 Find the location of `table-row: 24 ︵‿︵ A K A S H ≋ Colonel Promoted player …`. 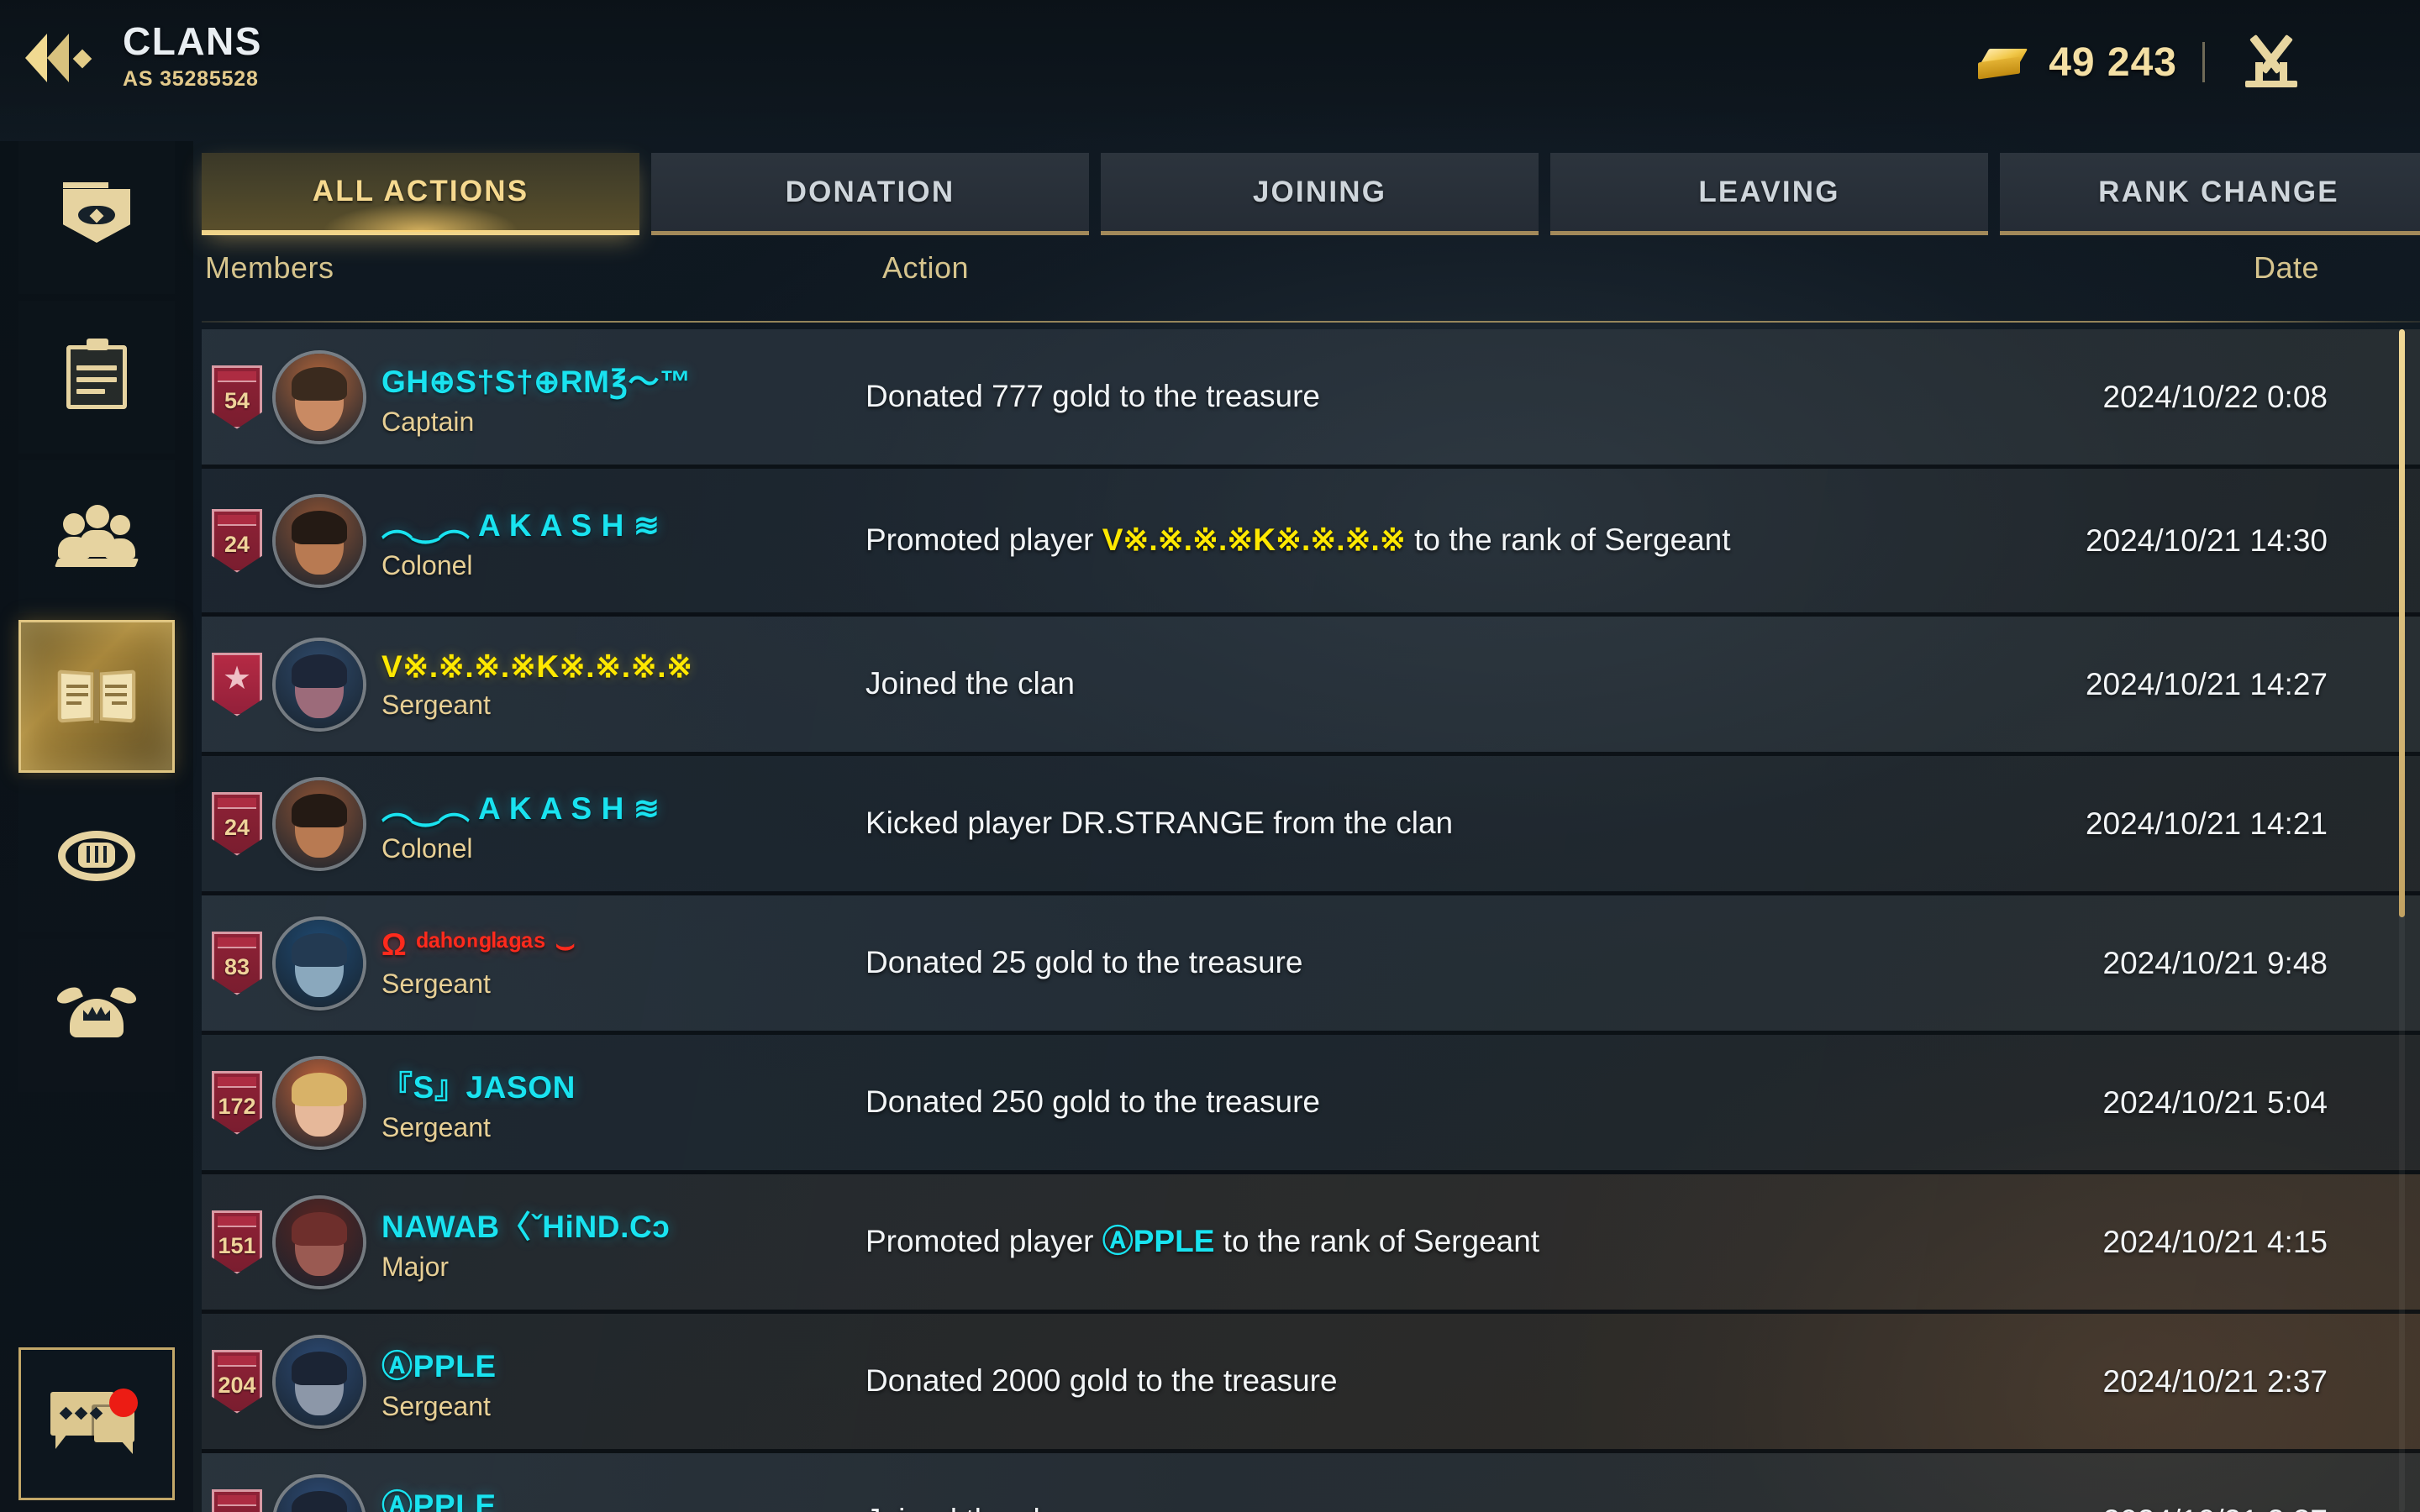

table-row: 24 ︵‿︵ A K A S H ≋ Colonel Promoted player … is located at coordinates (1311, 543).